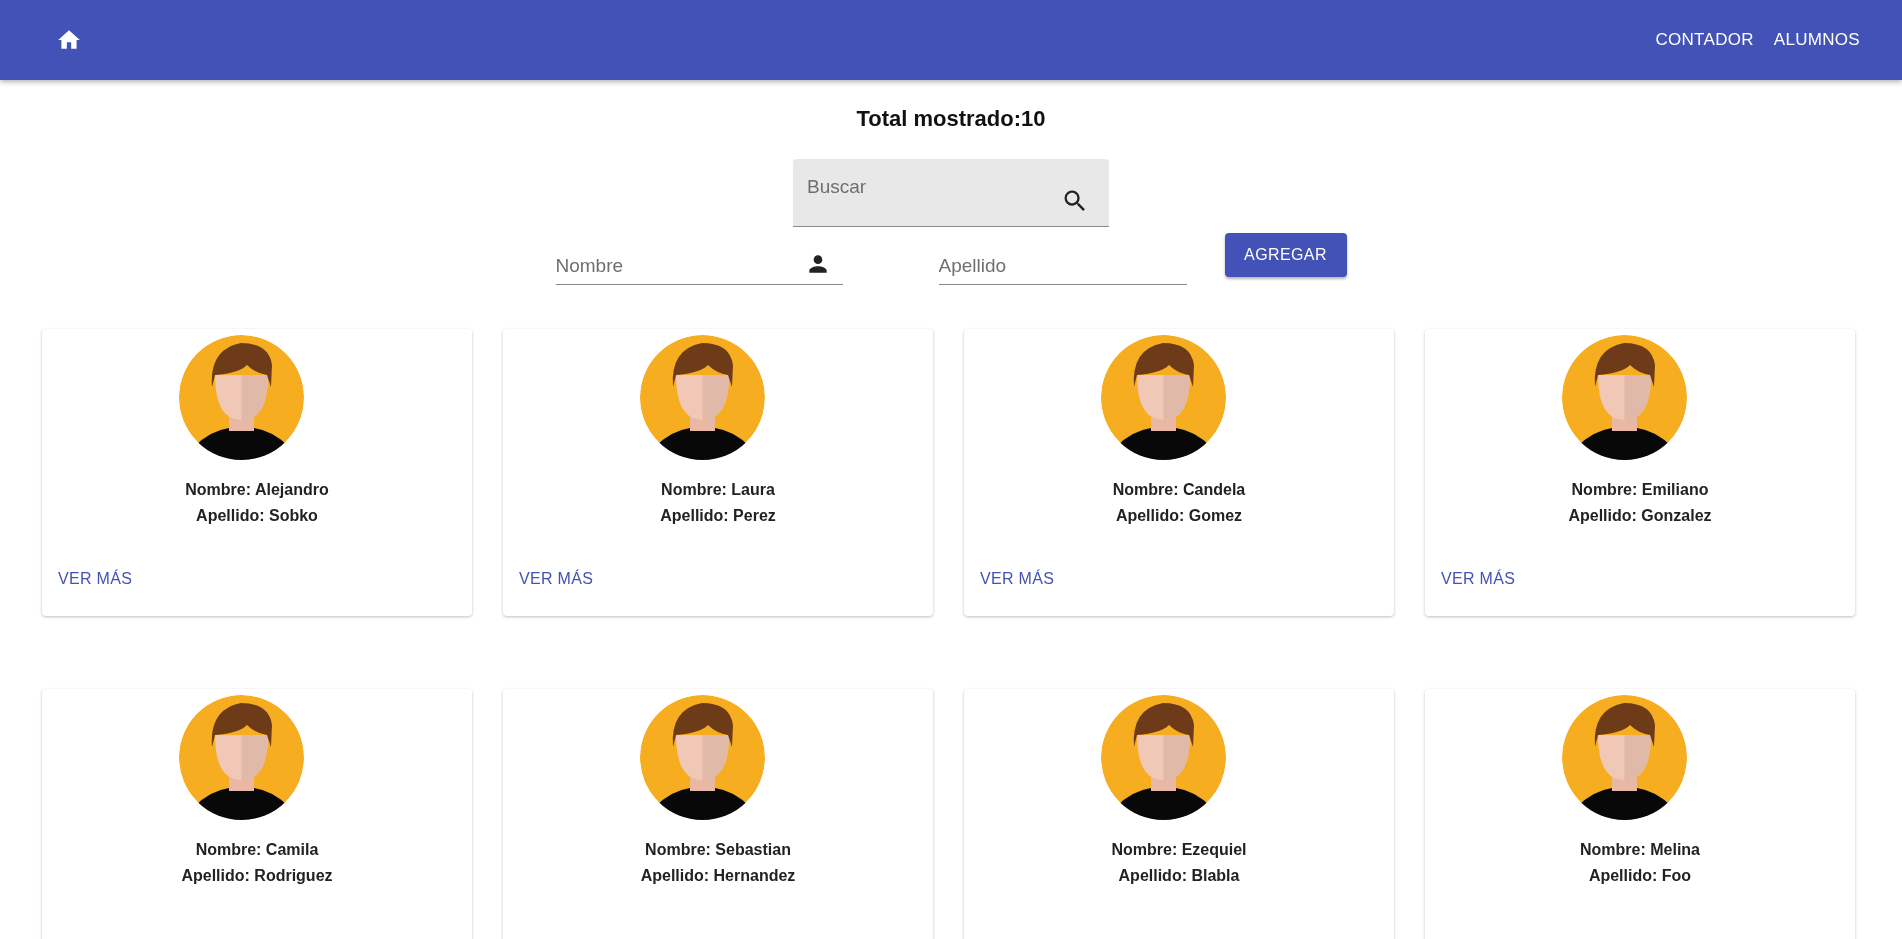  What do you see at coordinates (1704, 40) in the screenshot?
I see `nav-link: CONTADOR` at bounding box center [1704, 40].